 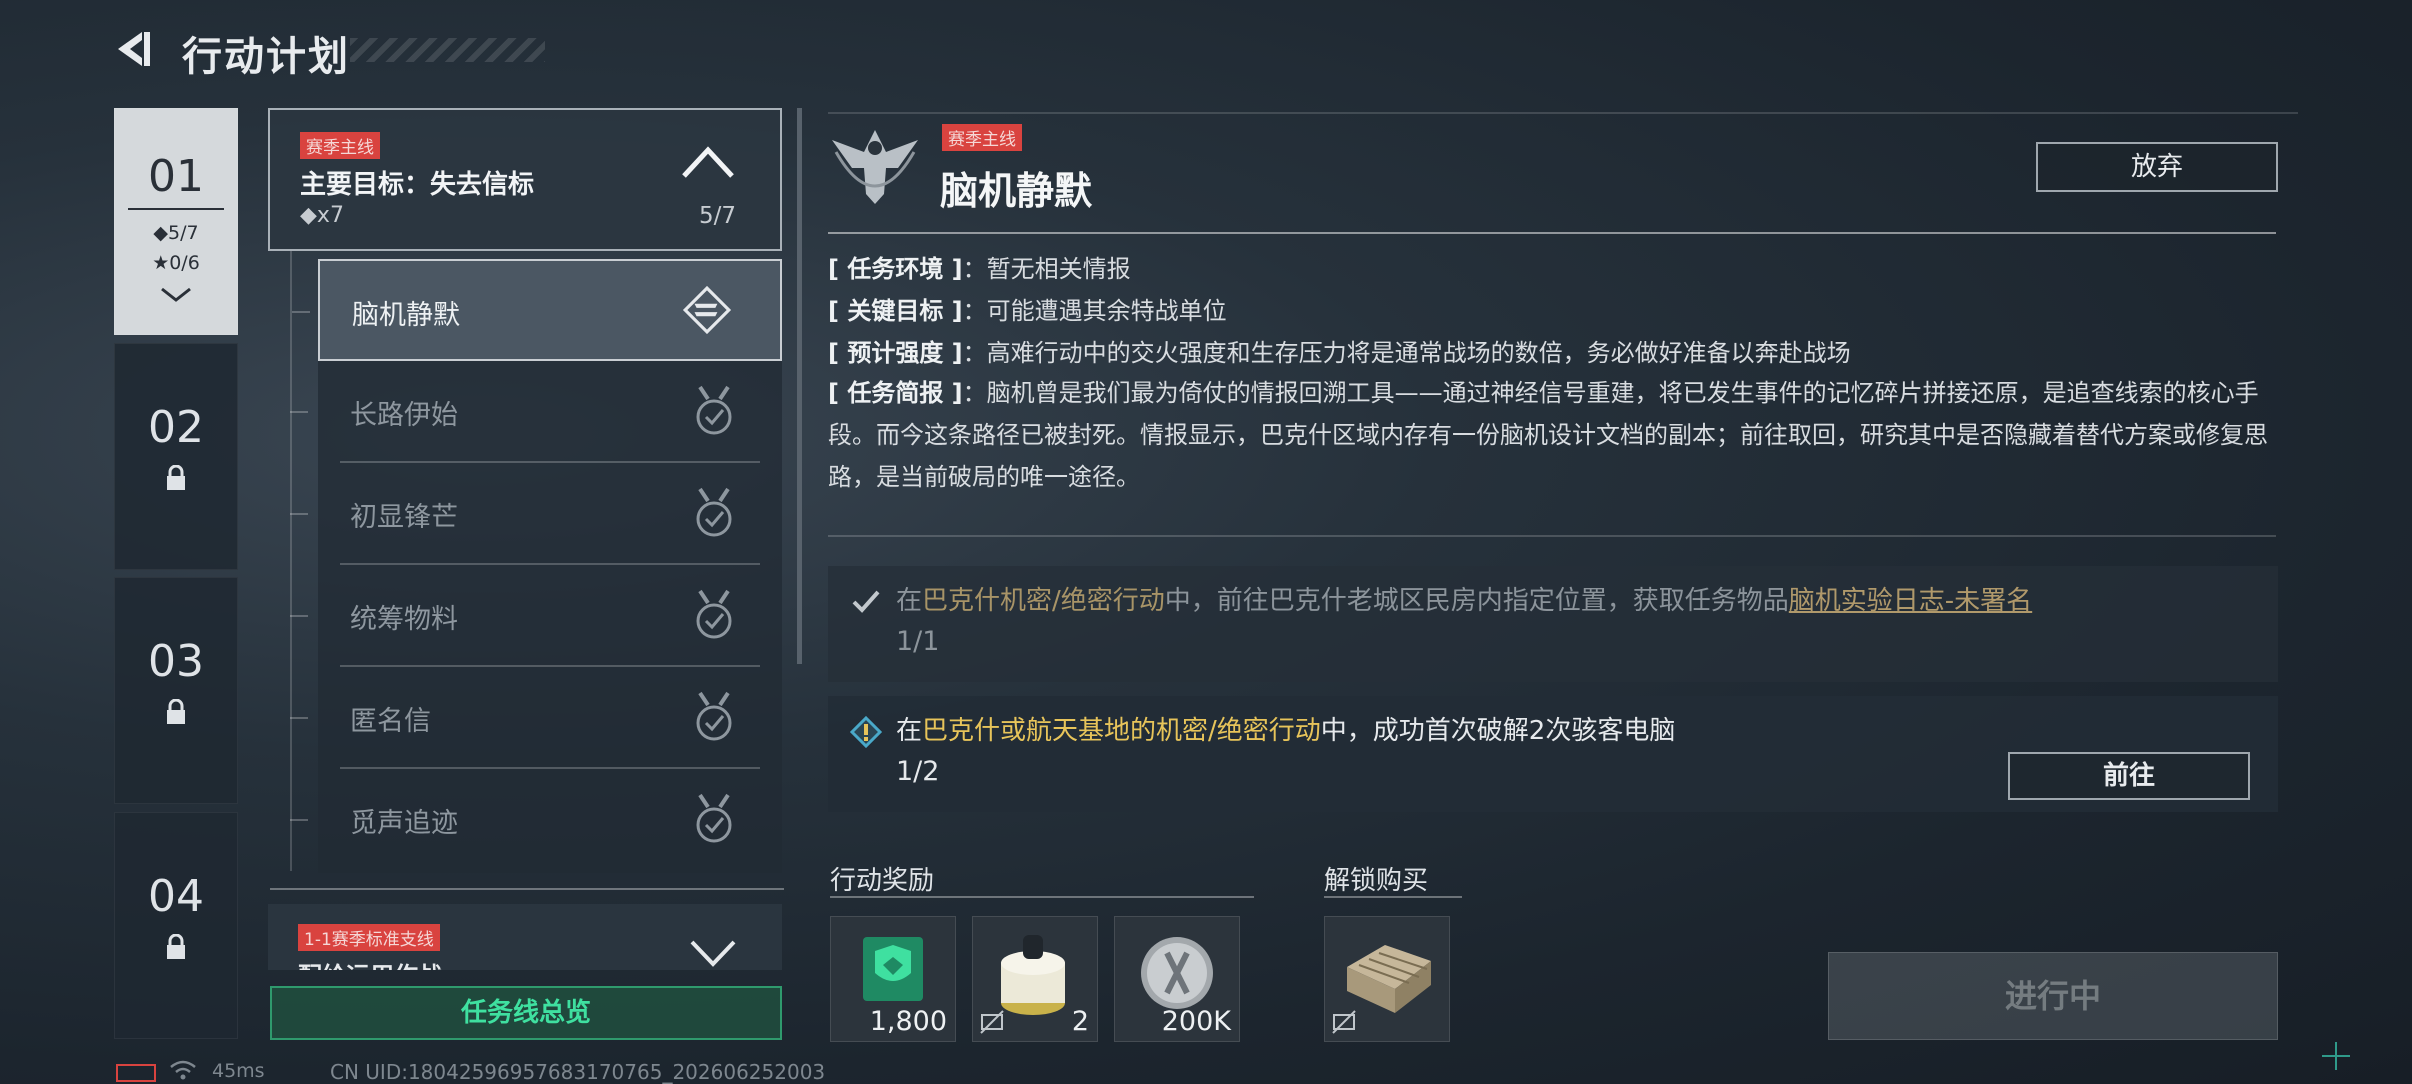 I want to click on task-description: 在巴克什或航天基地的机密/绝密行动中，成功首次破解2次骇客电脑, so click(x=1286, y=731).